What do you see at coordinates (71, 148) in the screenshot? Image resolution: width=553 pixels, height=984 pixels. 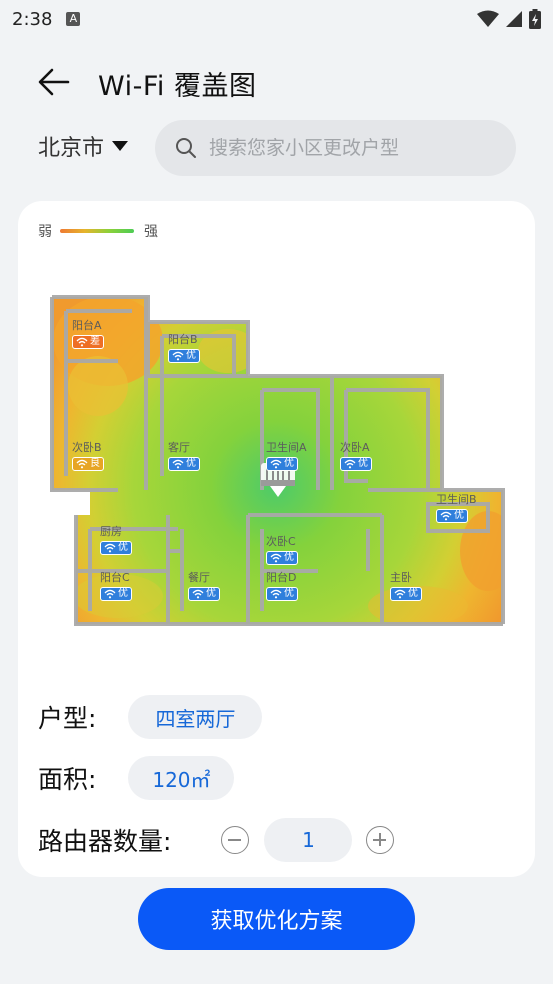 I see `city-label: 北京市` at bounding box center [71, 148].